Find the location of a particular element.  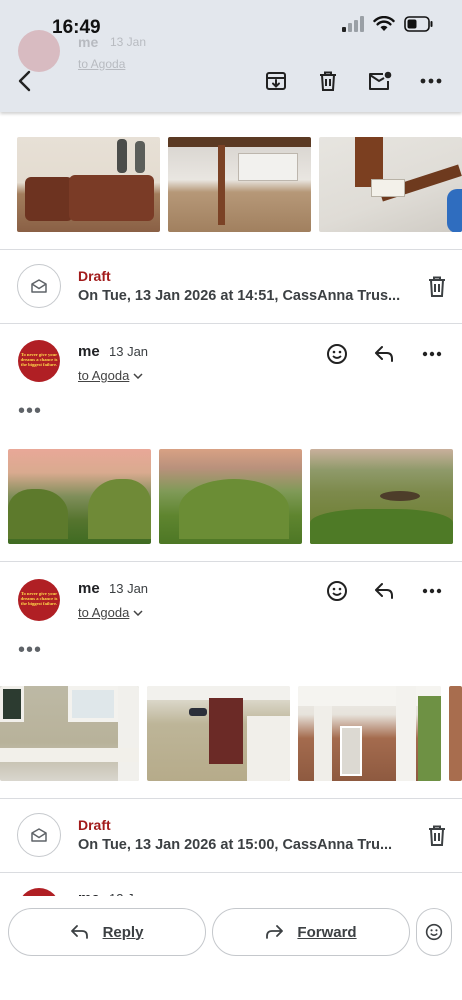

more-options-button is located at coordinates (431, 81).